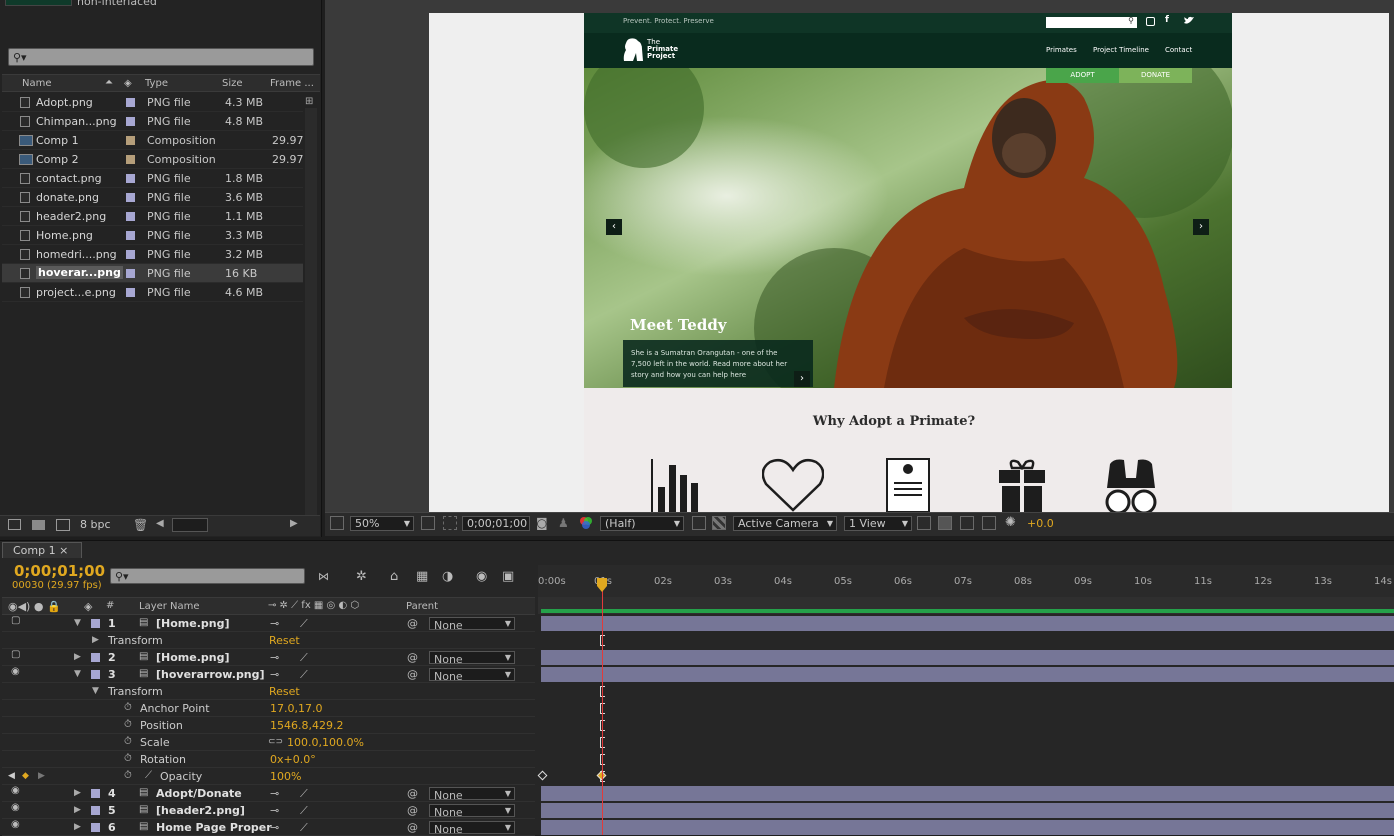 The height and width of the screenshot is (836, 1394). Describe the element at coordinates (586, 523) in the screenshot. I see `channels-icon` at that location.